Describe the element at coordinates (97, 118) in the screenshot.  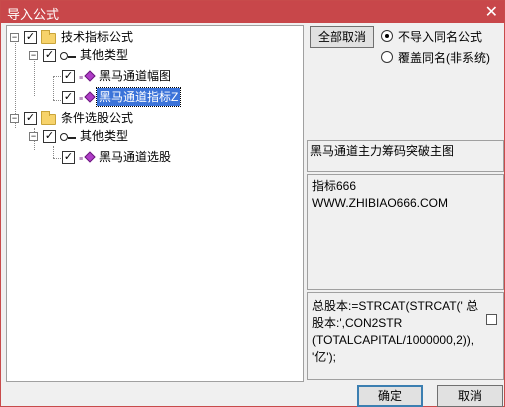
I see `node-label: 条件选股公式` at that location.